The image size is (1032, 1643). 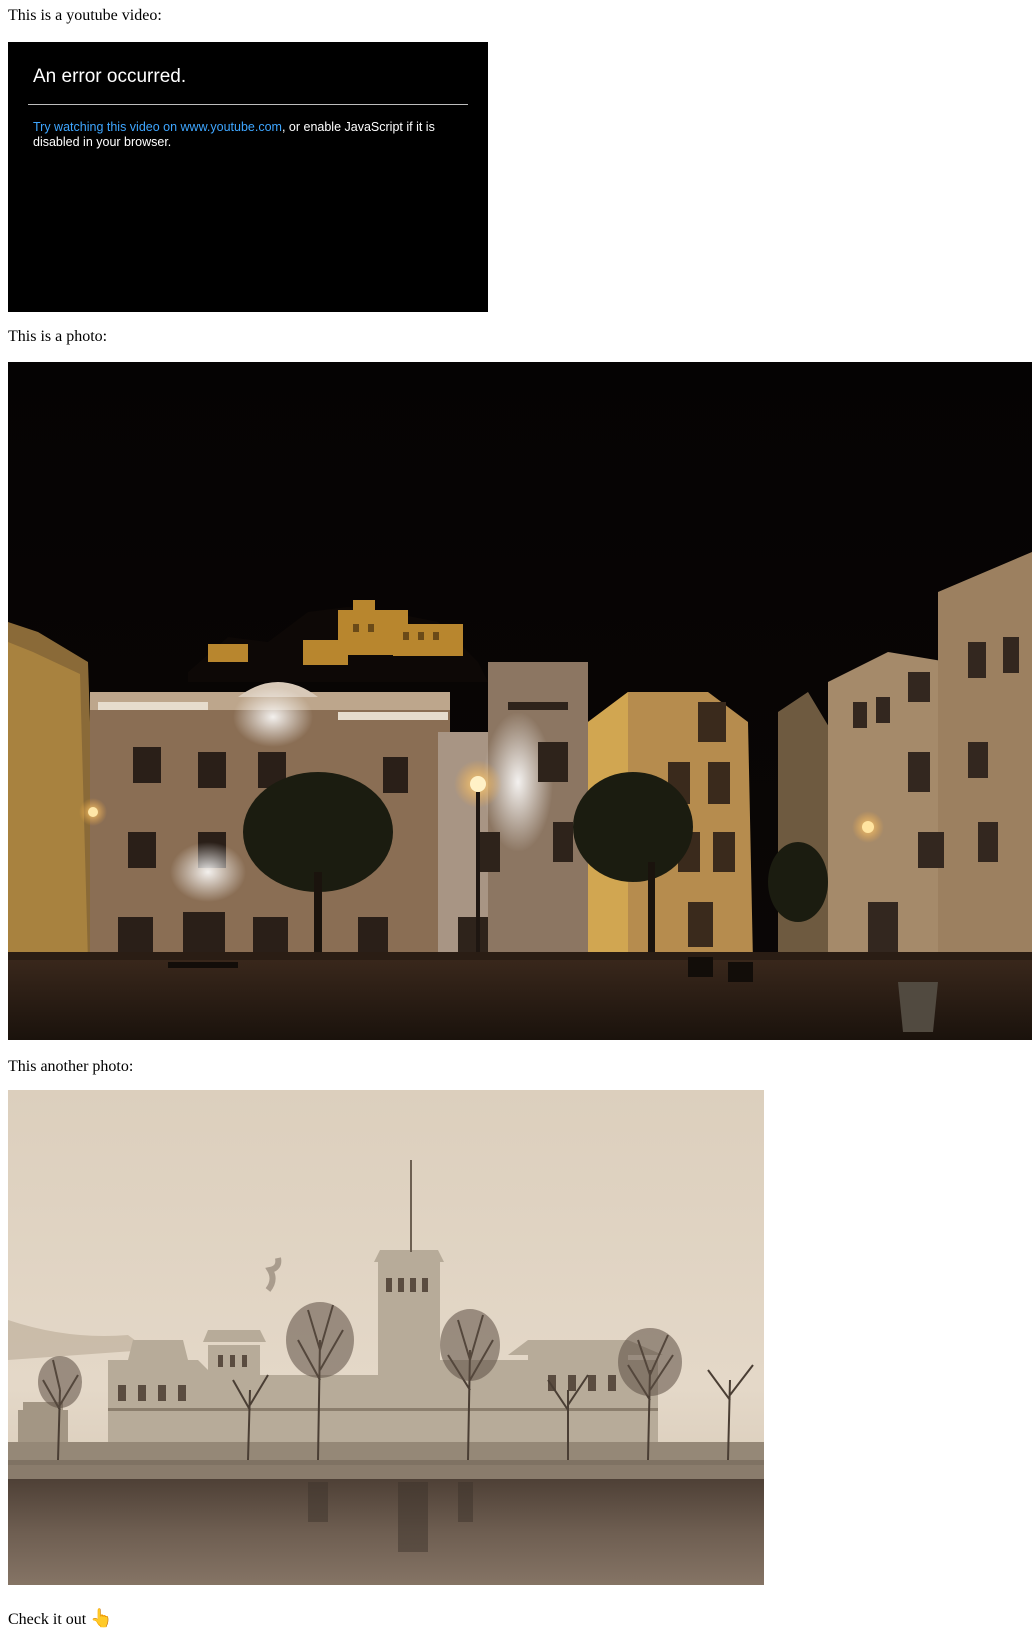 What do you see at coordinates (110, 76) in the screenshot?
I see `youtube-error-title: An error occurred.` at bounding box center [110, 76].